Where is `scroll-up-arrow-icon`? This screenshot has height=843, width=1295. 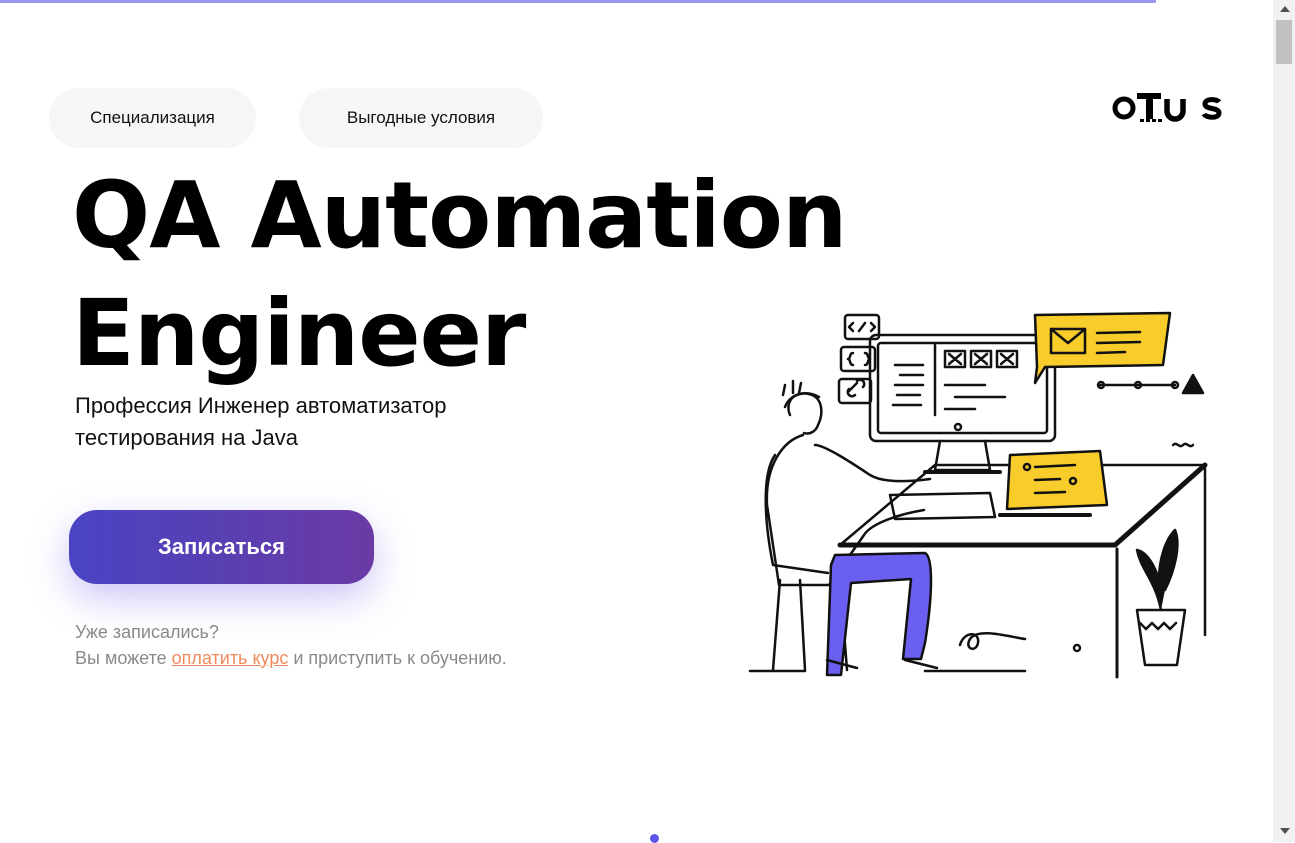 scroll-up-arrow-icon is located at coordinates (1285, 9).